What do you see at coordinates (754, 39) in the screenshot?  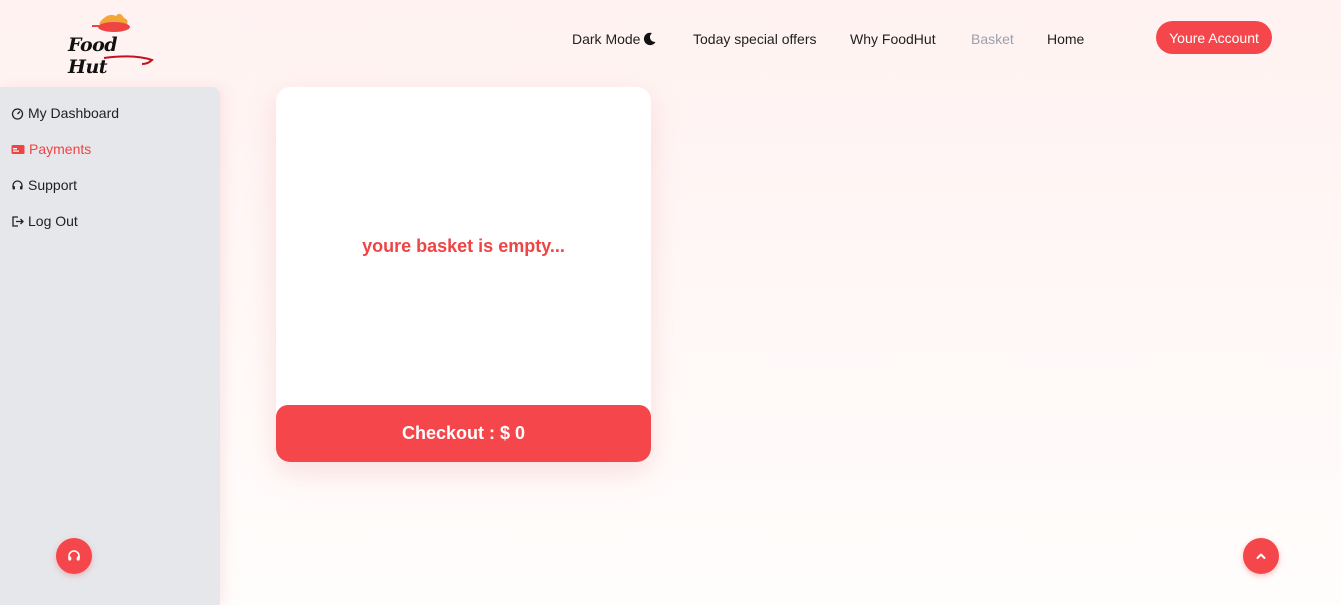 I see `nav-today-special-offers: Today special offers` at bounding box center [754, 39].